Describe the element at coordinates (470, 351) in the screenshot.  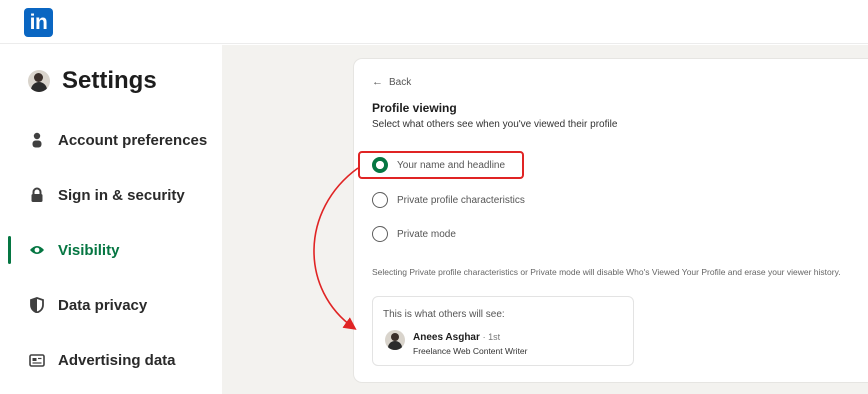
I see `member-headline: Freelance Web Content Writer` at that location.